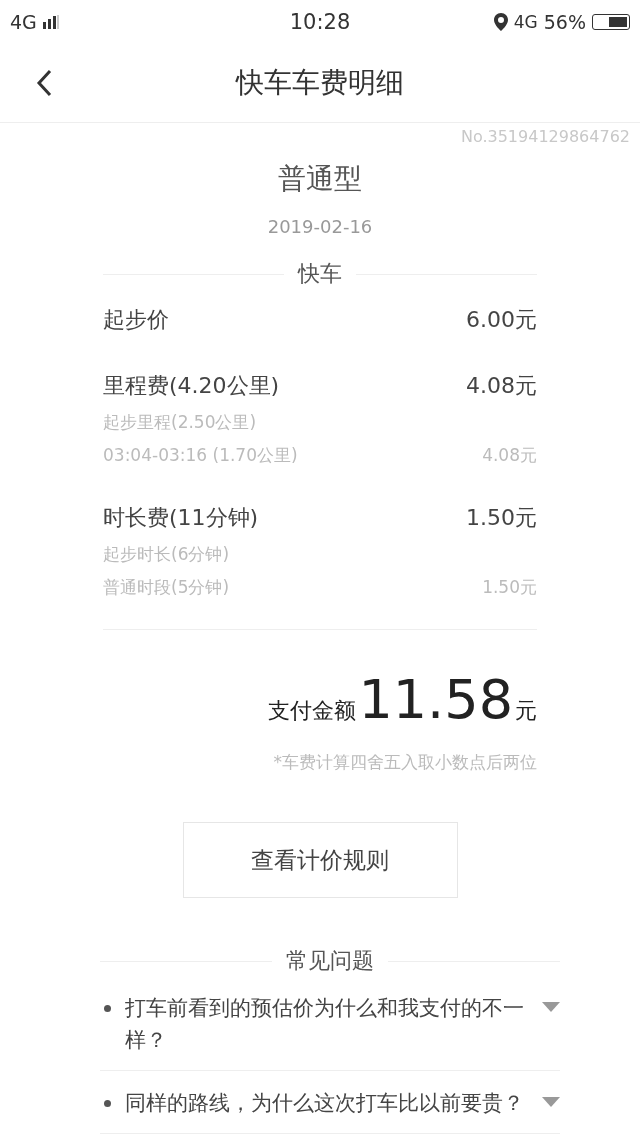 The image size is (640, 1138). What do you see at coordinates (23, 22) in the screenshot?
I see `network-label: 4G` at bounding box center [23, 22].